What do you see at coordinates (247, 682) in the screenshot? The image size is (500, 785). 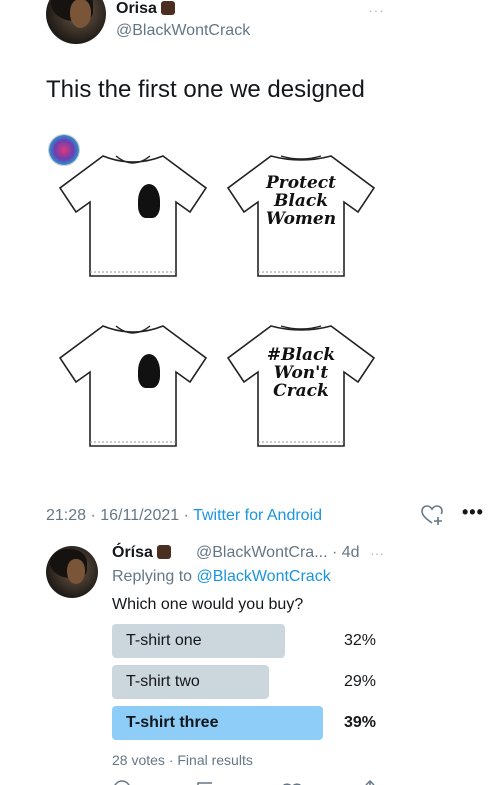 I see `poll-option: T-shirt two 29%` at bounding box center [247, 682].